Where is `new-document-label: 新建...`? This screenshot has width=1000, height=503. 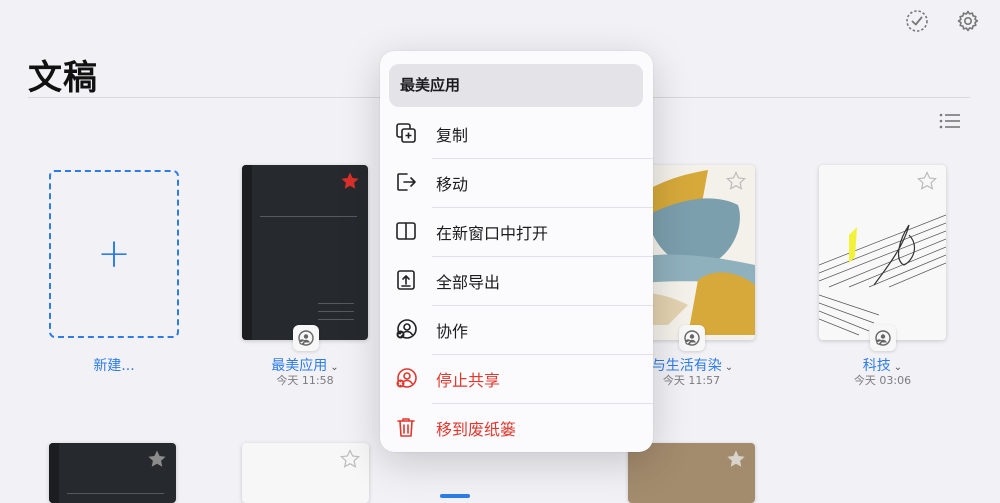 new-document-label: 新建... is located at coordinates (114, 365).